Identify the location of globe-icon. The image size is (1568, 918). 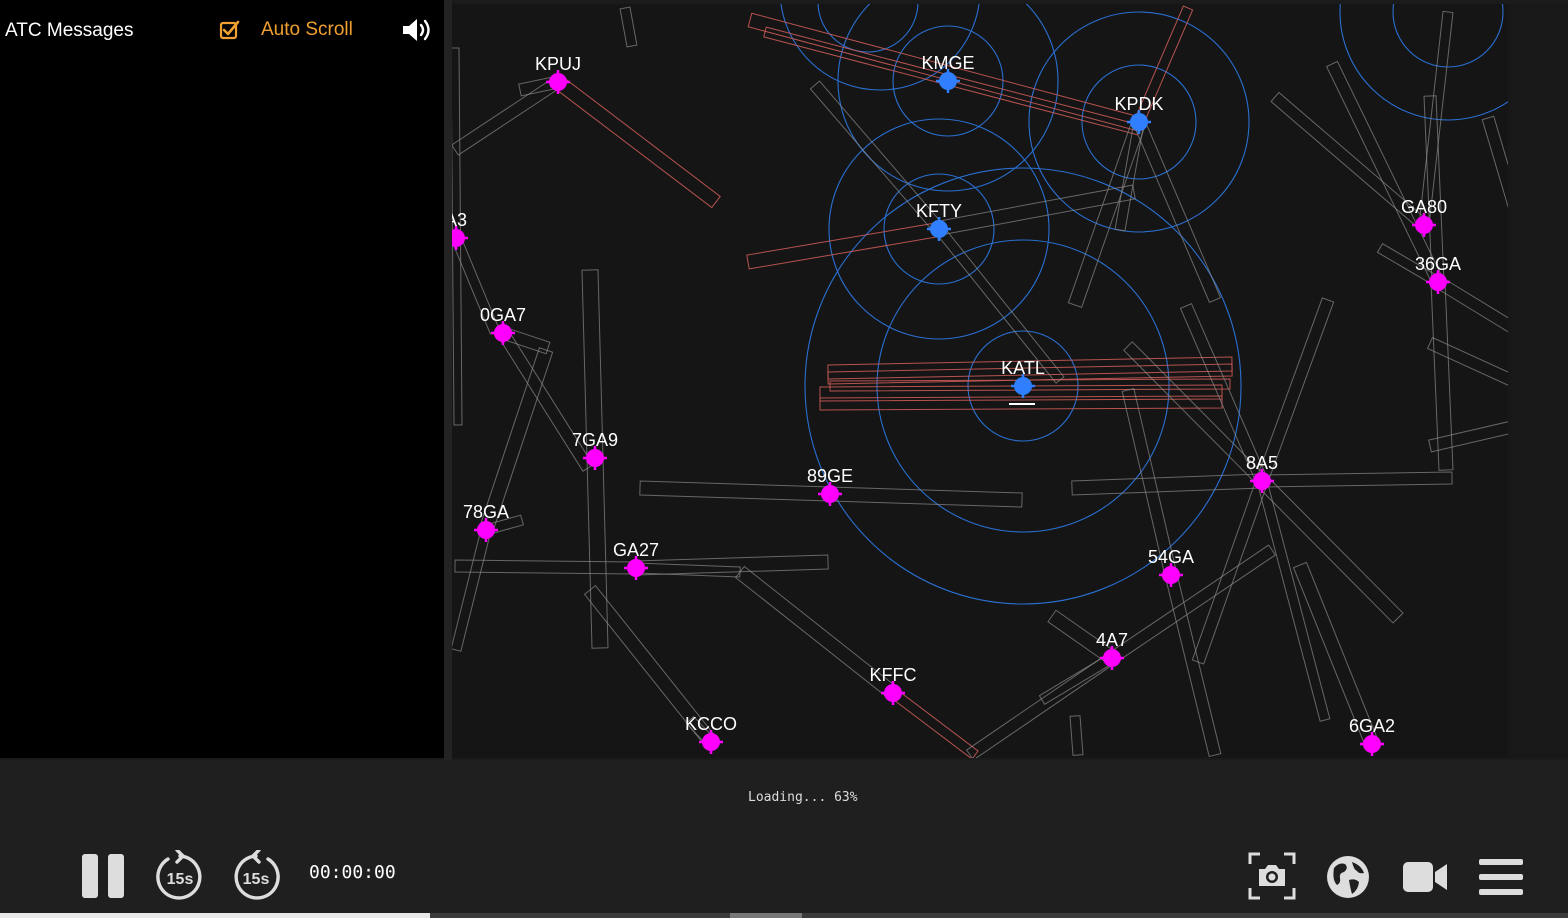
(1348, 877).